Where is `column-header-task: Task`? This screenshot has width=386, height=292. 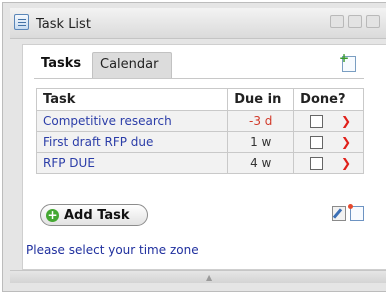
column-header-task: Task is located at coordinates (132, 99).